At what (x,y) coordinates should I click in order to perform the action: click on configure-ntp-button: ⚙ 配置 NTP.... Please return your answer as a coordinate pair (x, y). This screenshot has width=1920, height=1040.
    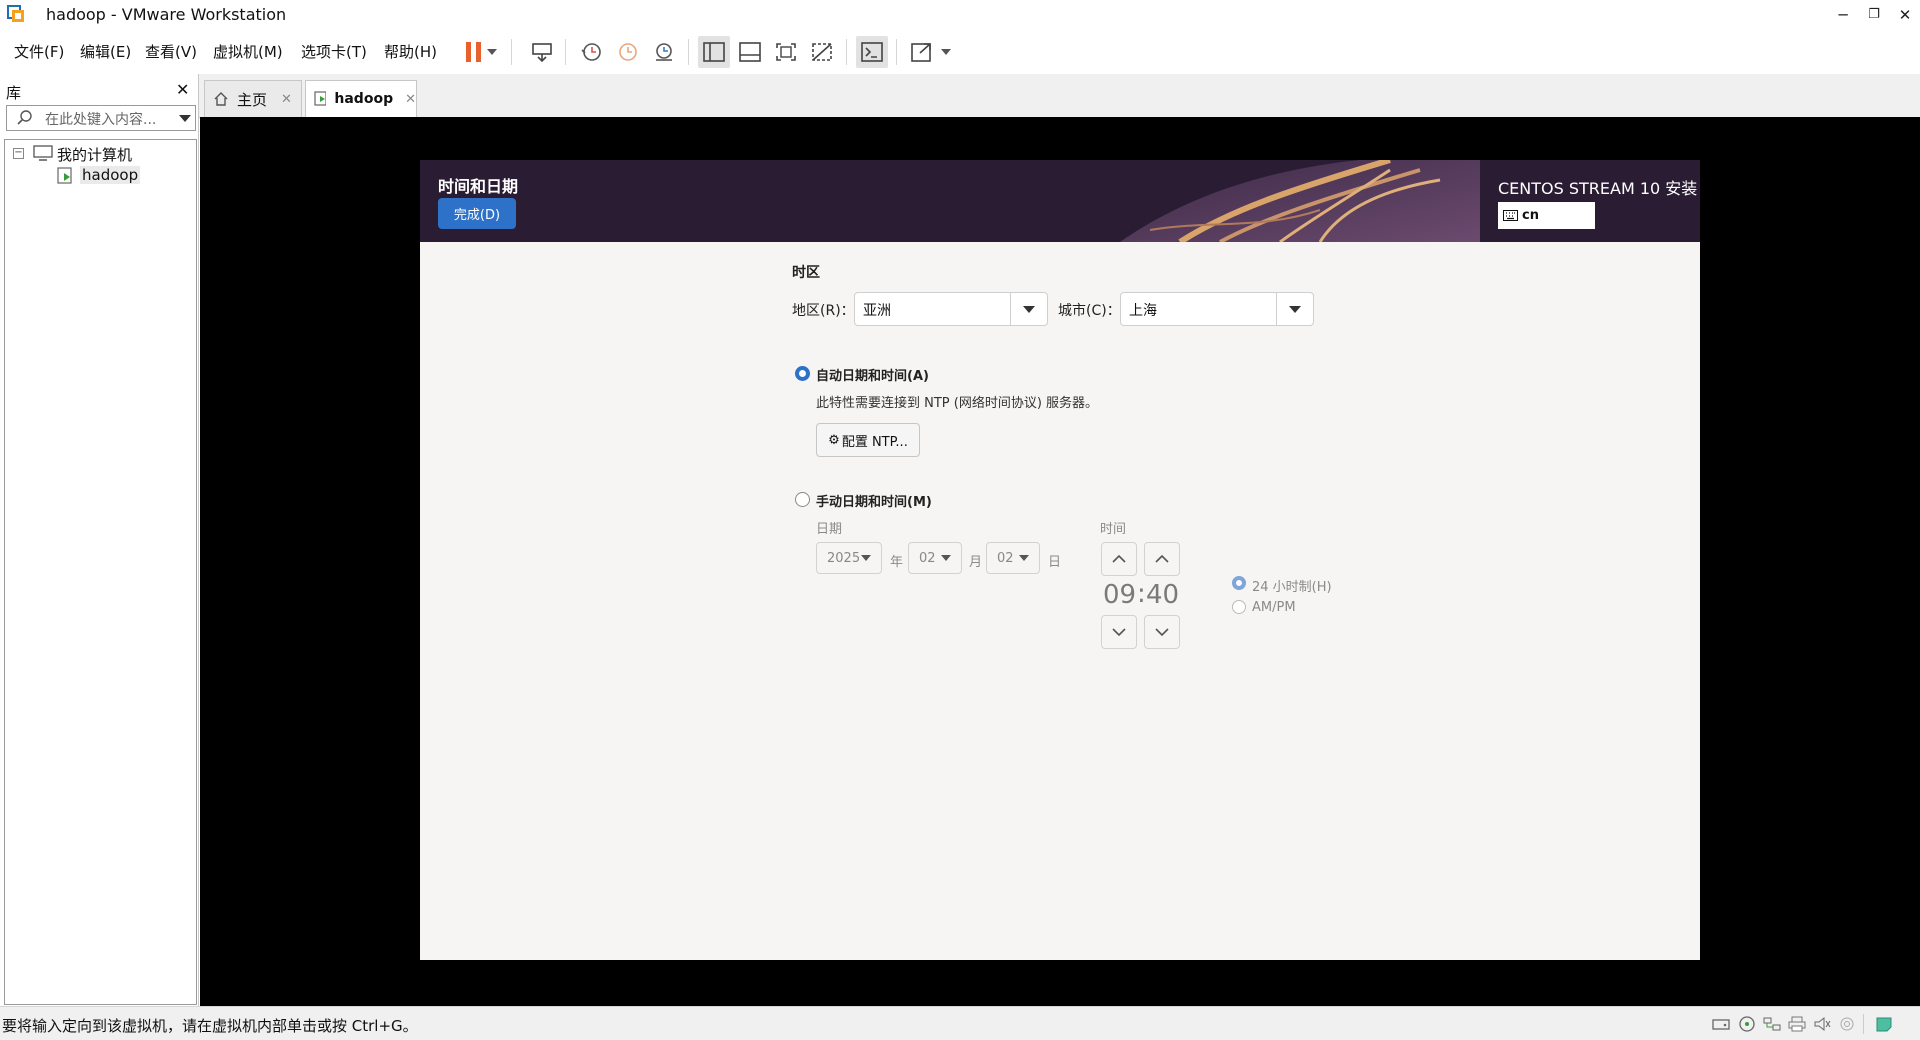
    Looking at the image, I should click on (868, 440).